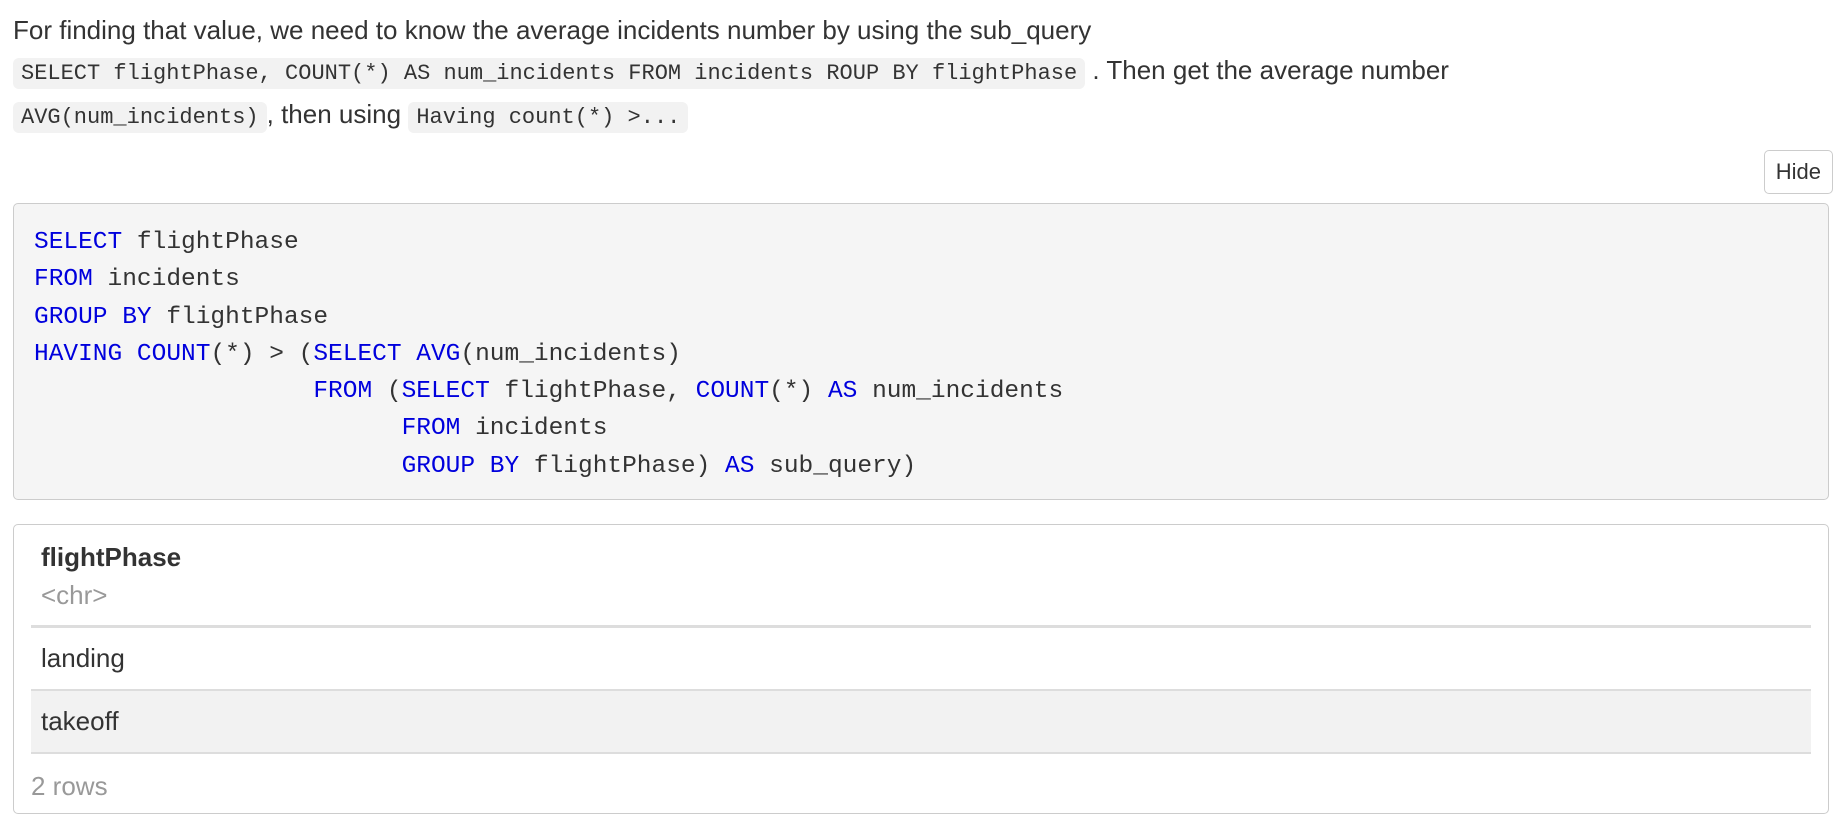 The width and height of the screenshot is (1840, 836). I want to click on code-line: SELECT flightPhase, so click(166, 242).